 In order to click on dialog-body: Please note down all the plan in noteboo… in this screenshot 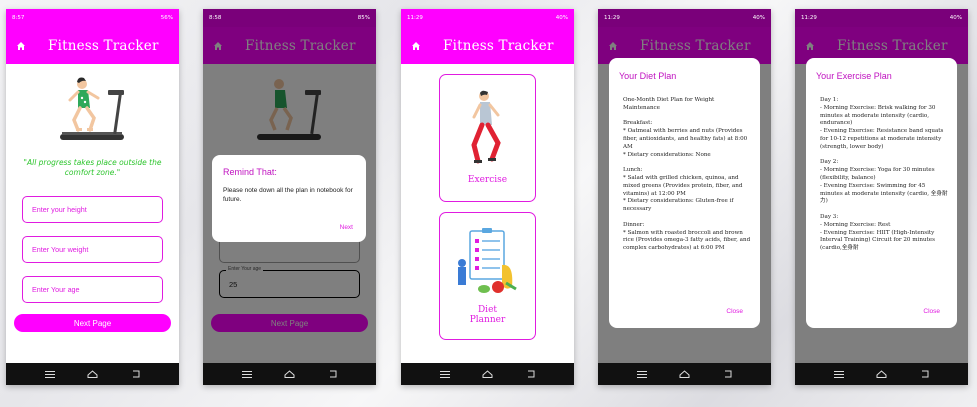, I will do `click(288, 195)`.